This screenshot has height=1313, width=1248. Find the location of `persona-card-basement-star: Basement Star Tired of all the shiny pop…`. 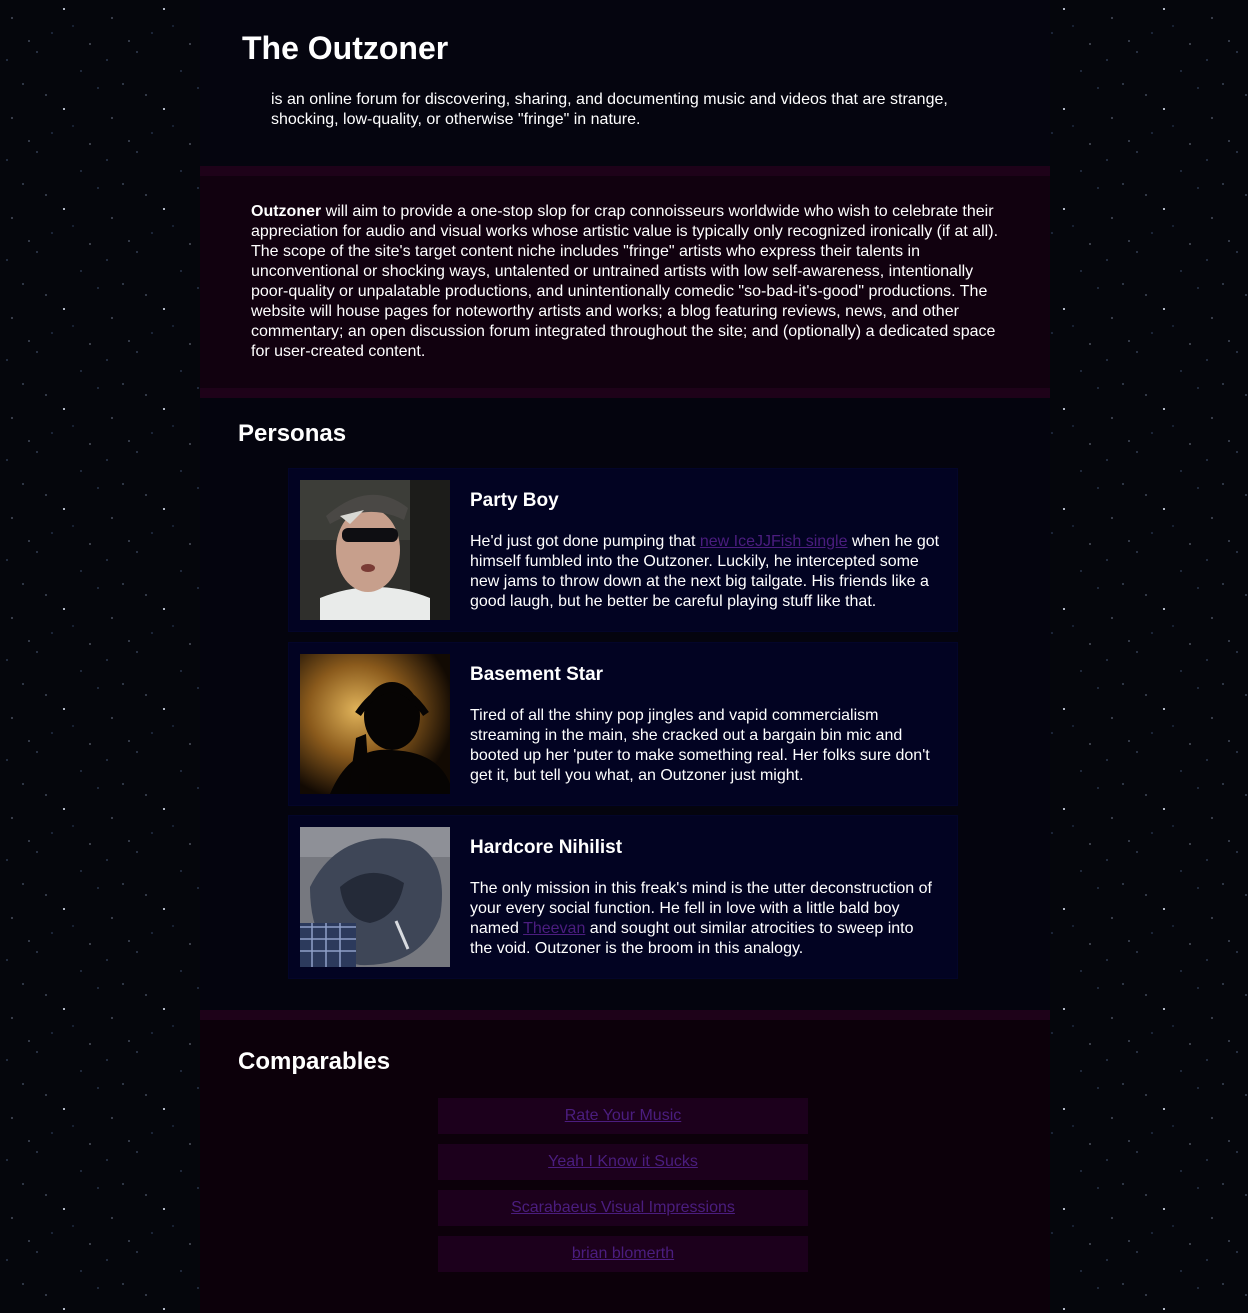

persona-card-basement-star: Basement Star Tired of all the shiny pop… is located at coordinates (623, 724).